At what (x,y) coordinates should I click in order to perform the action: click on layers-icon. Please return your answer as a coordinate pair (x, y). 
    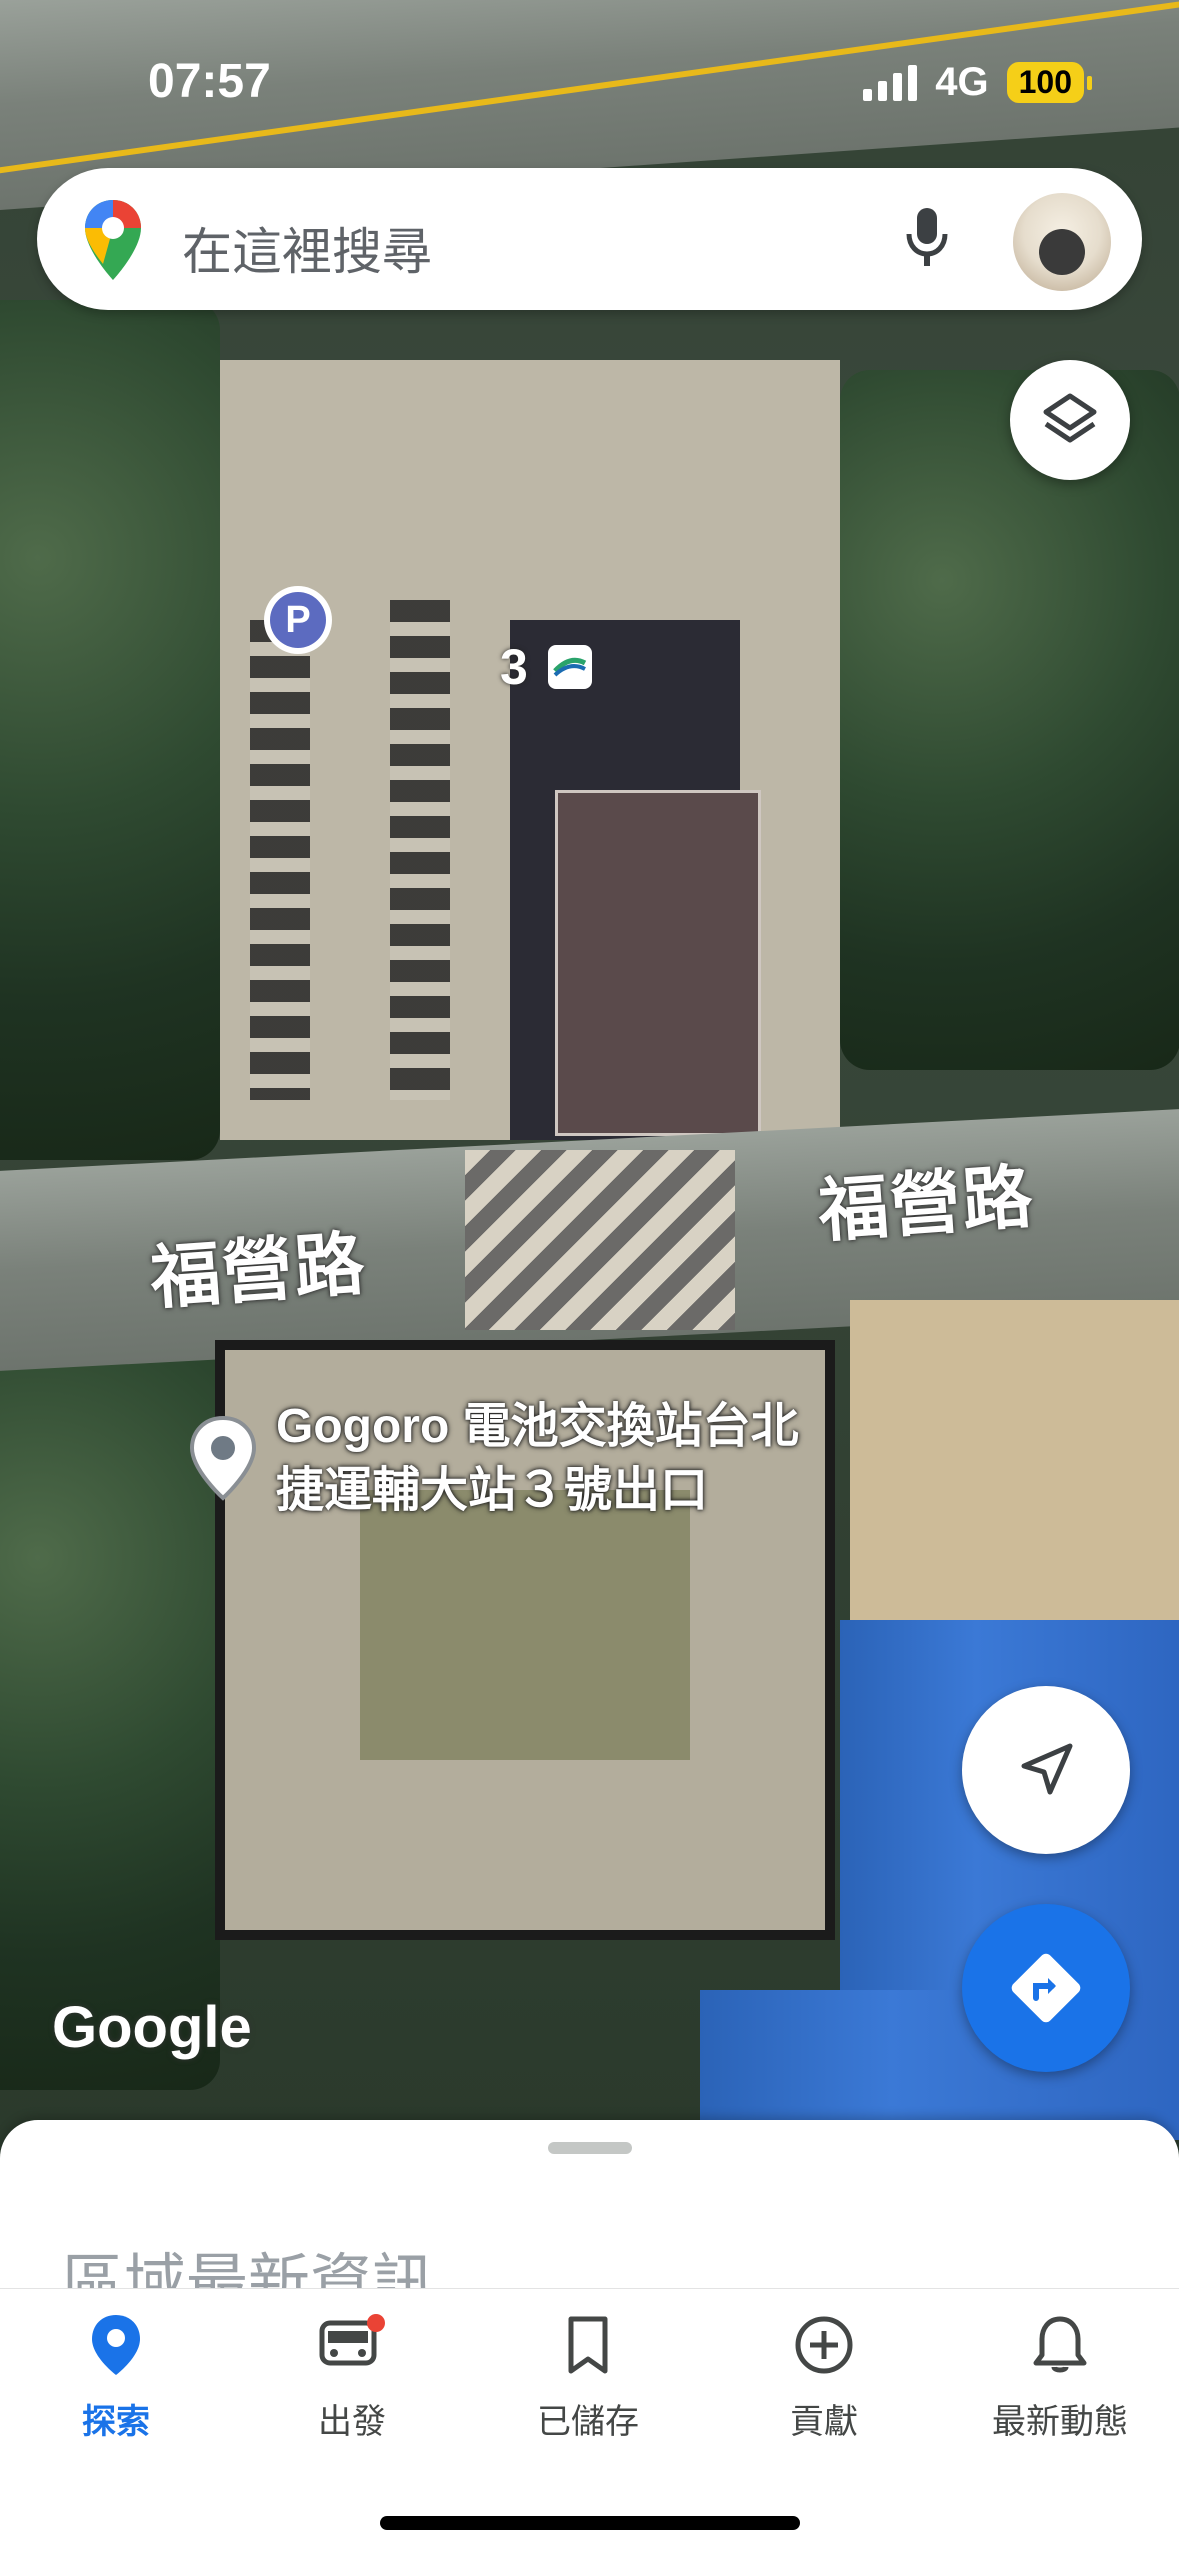
    Looking at the image, I should click on (1070, 418).